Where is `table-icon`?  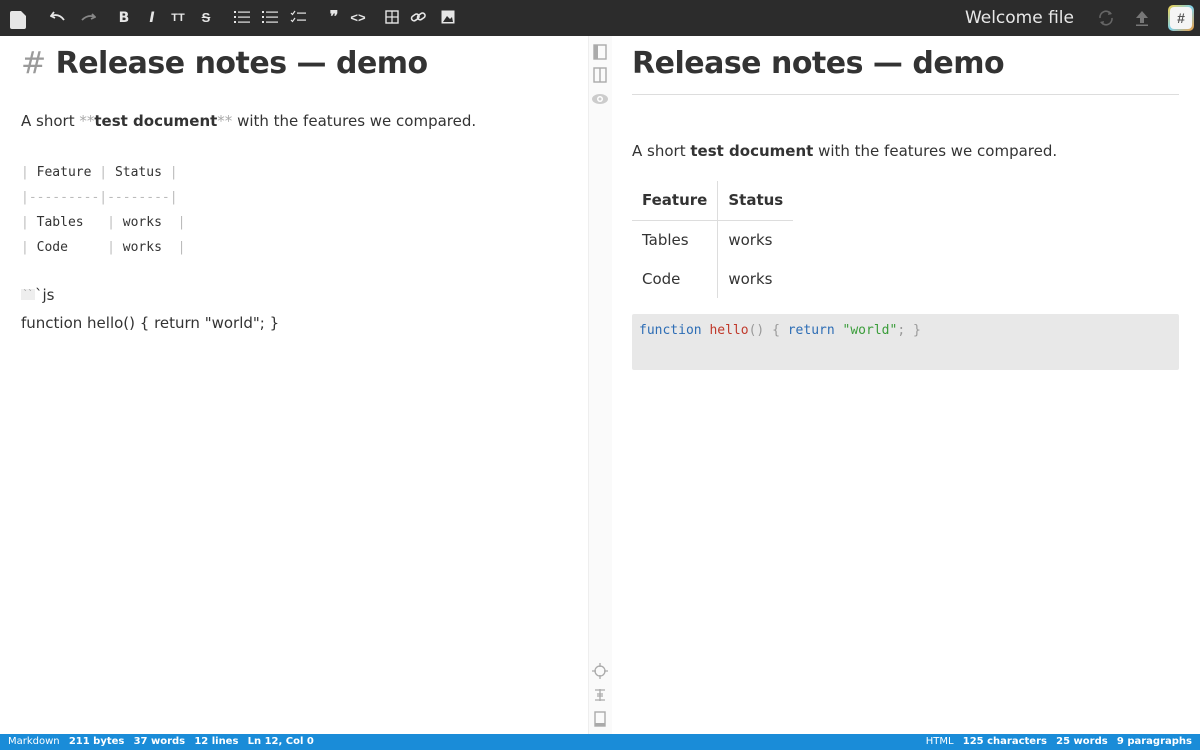
table-icon is located at coordinates (392, 18).